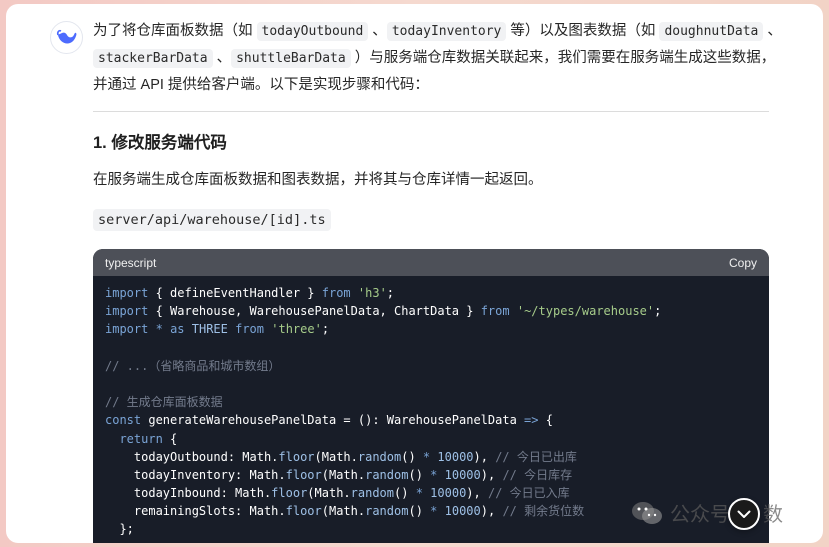 Image resolution: width=829 pixels, height=547 pixels. Describe the element at coordinates (536, 456) in the screenshot. I see `code-token: // 今日已出库` at that location.